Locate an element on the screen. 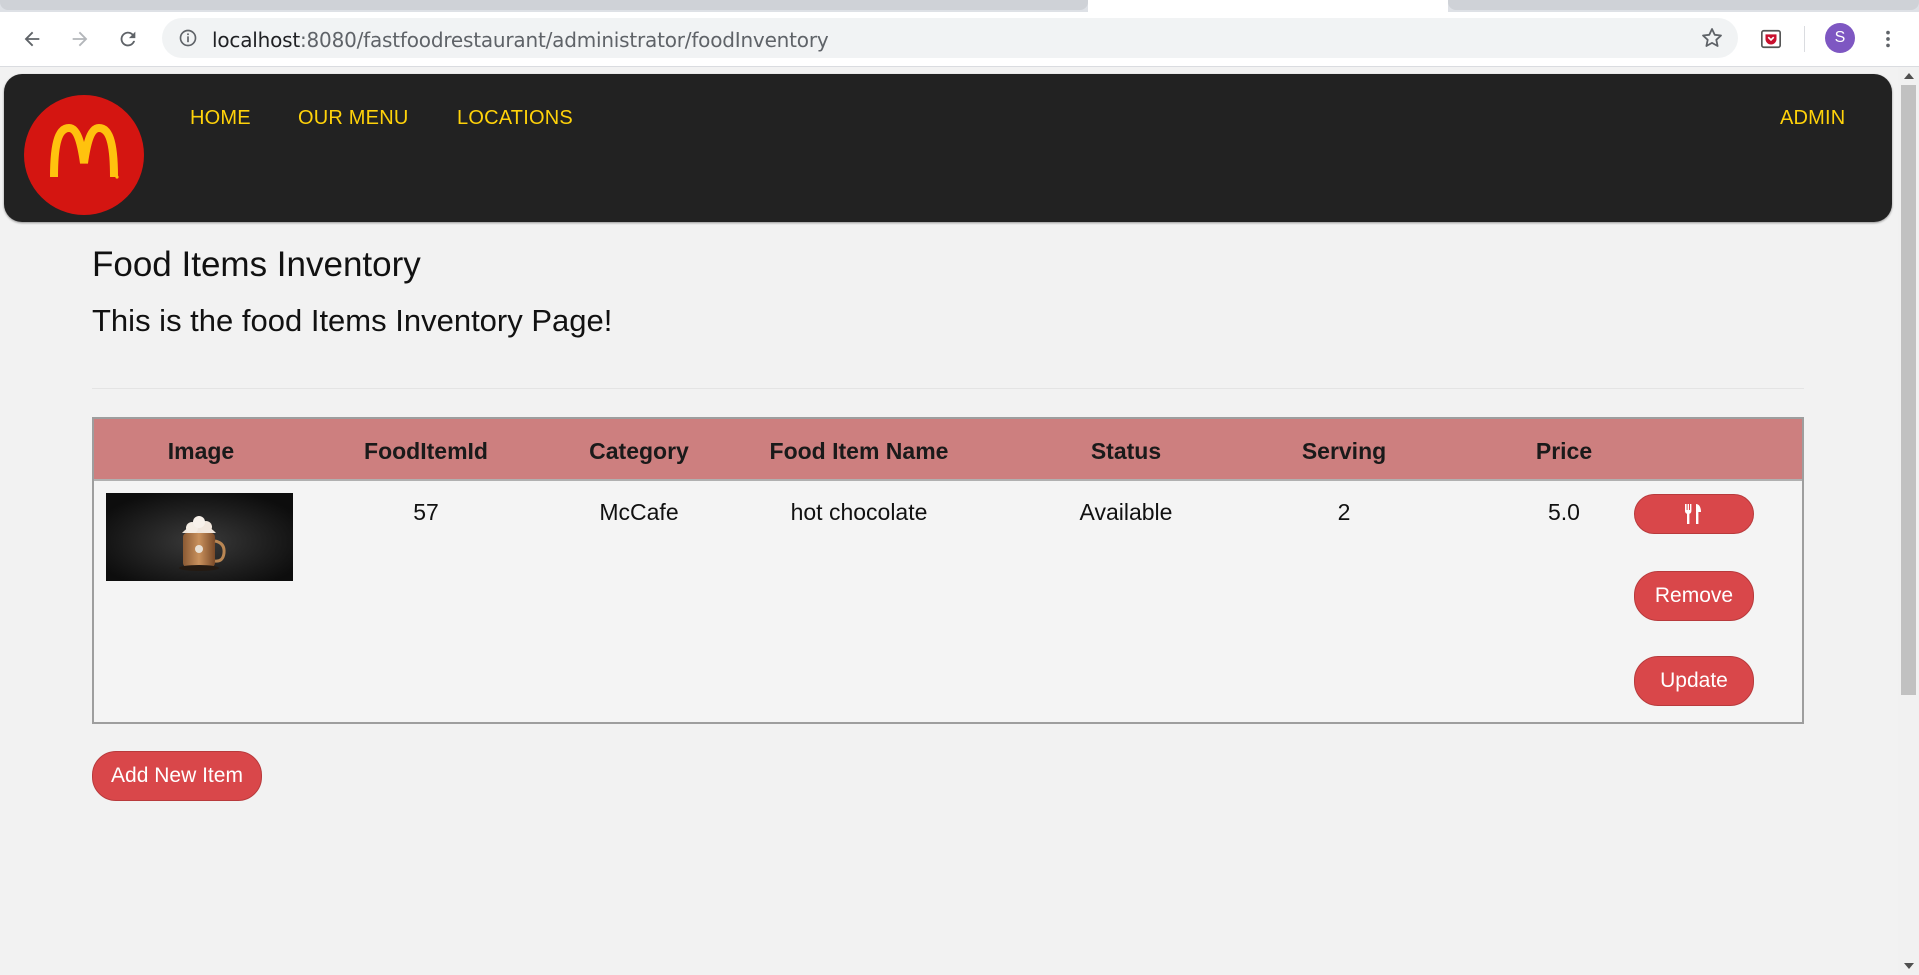 The image size is (1919, 975). page-title: Food Items Inventory is located at coordinates (256, 264).